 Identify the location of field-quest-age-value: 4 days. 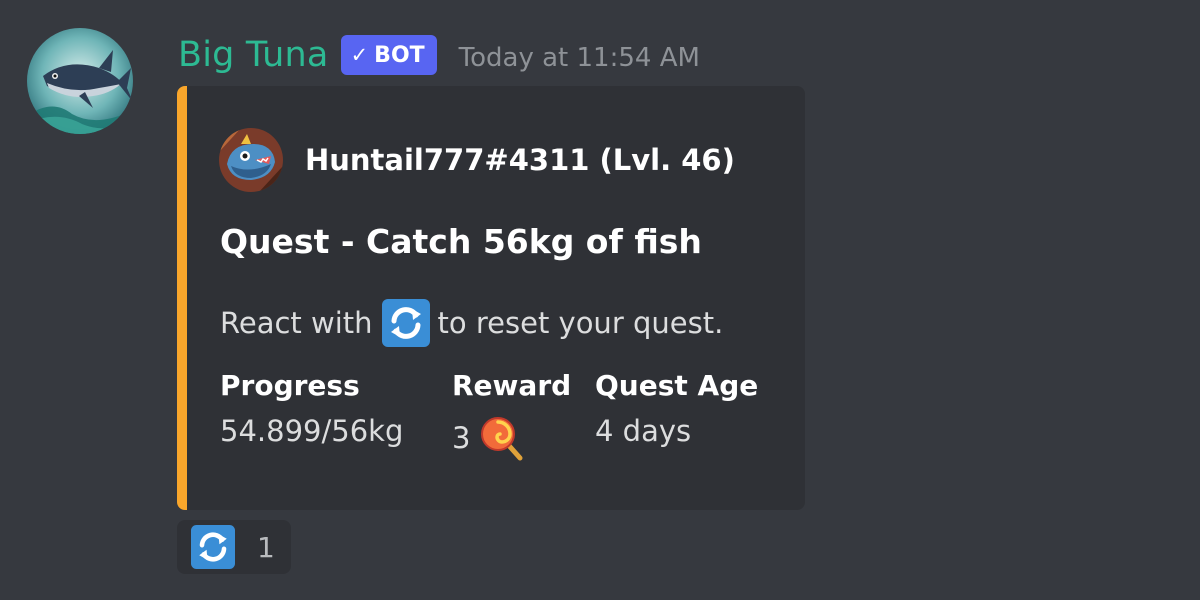
(676, 431).